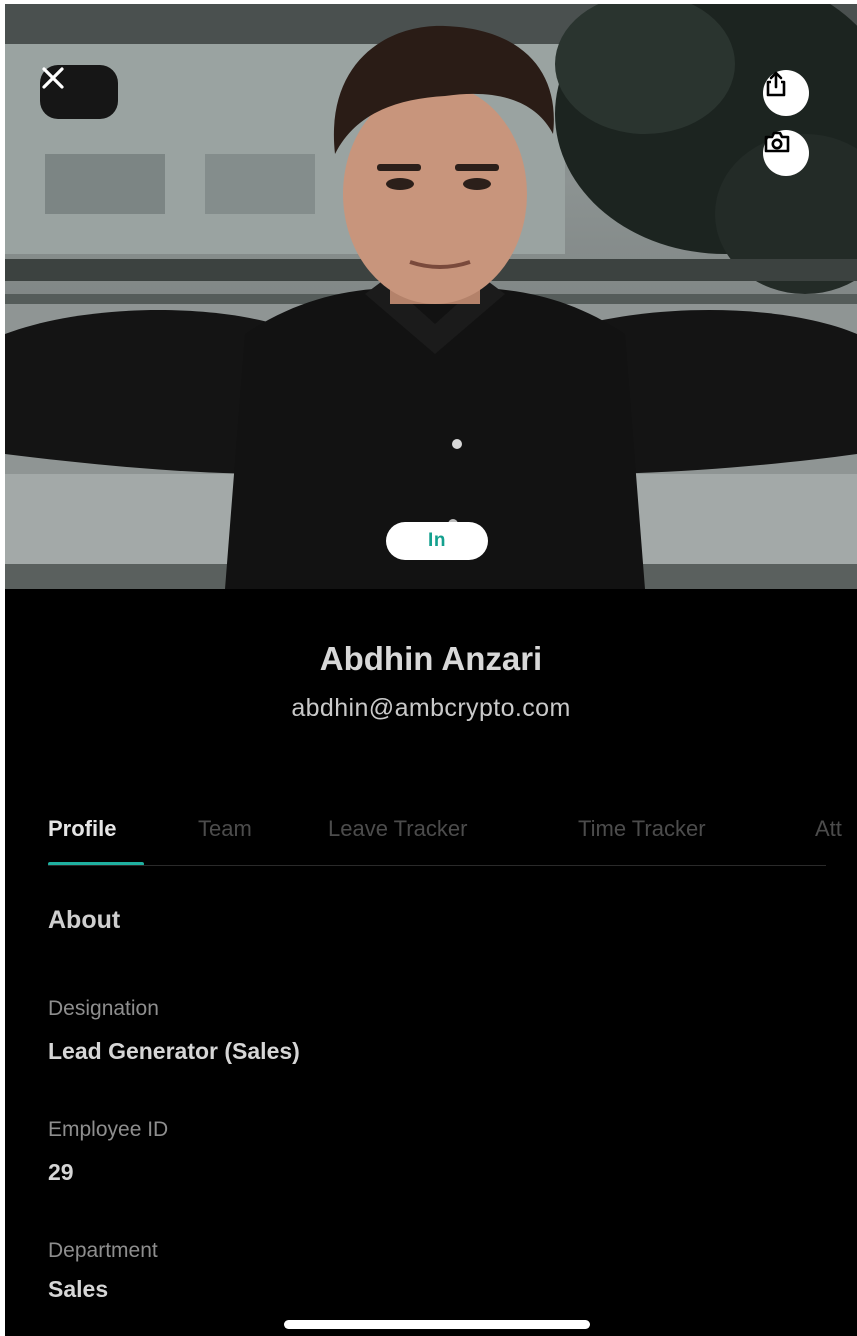 This screenshot has height=1336, width=857. I want to click on status-label: In, so click(437, 540).